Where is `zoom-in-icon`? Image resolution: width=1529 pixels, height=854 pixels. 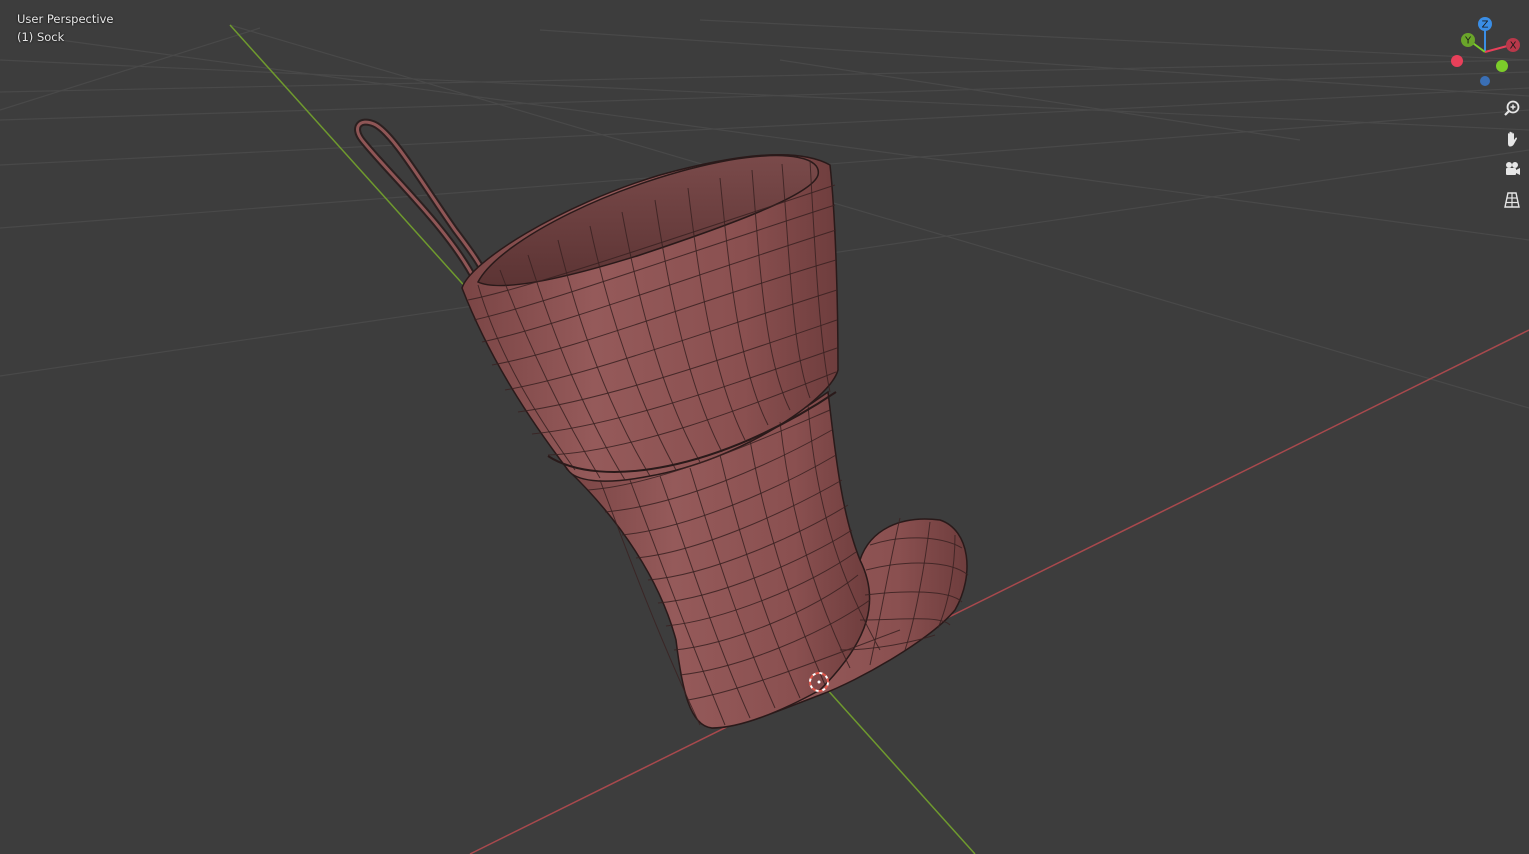 zoom-in-icon is located at coordinates (1512, 108).